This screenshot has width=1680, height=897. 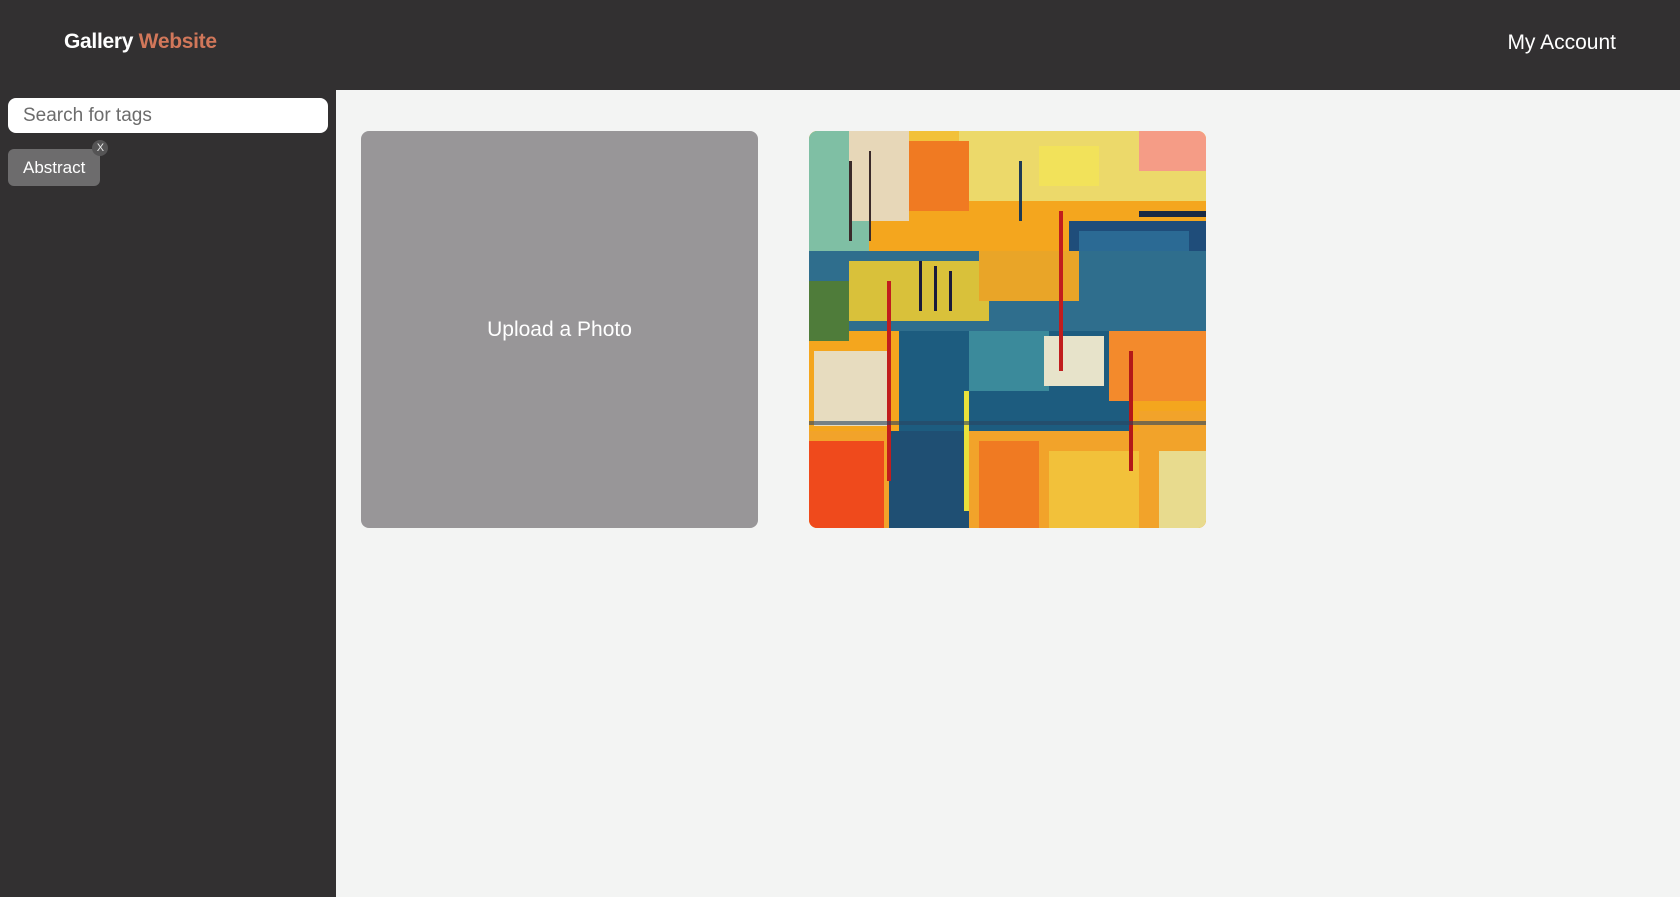 What do you see at coordinates (99, 41) in the screenshot?
I see `brand-name-gallery: Gallery` at bounding box center [99, 41].